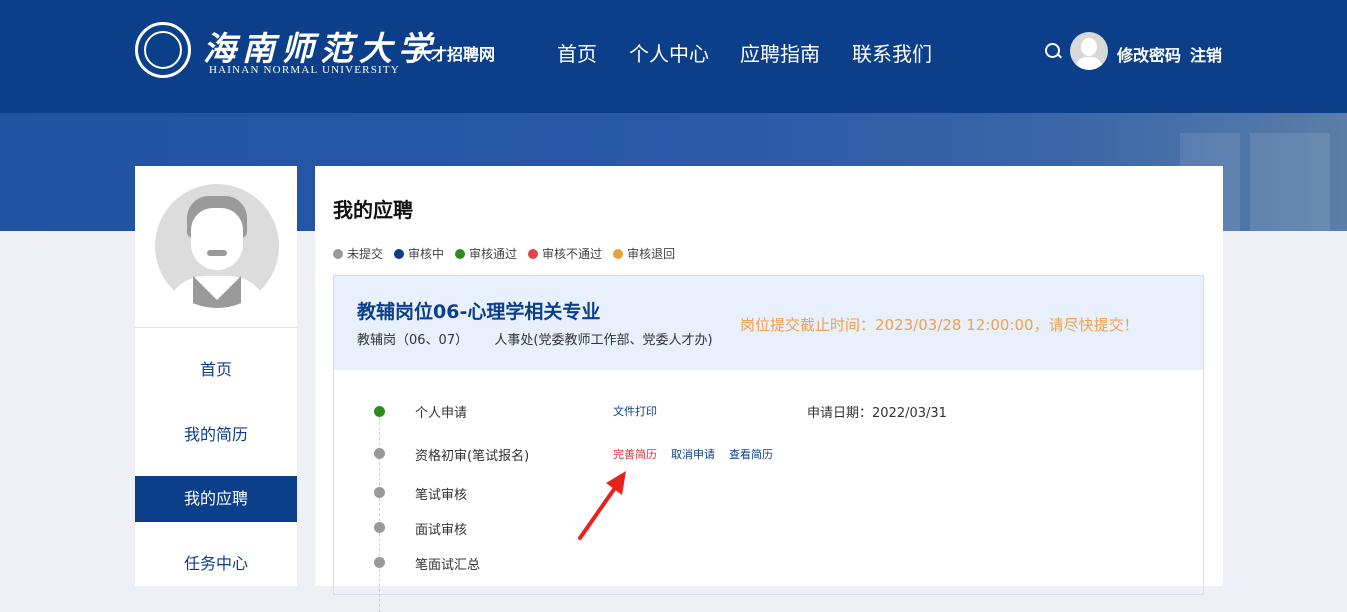 This screenshot has width=1347, height=612. Describe the element at coordinates (602, 505) in the screenshot. I see `red-arrow-annotation-icon` at that location.